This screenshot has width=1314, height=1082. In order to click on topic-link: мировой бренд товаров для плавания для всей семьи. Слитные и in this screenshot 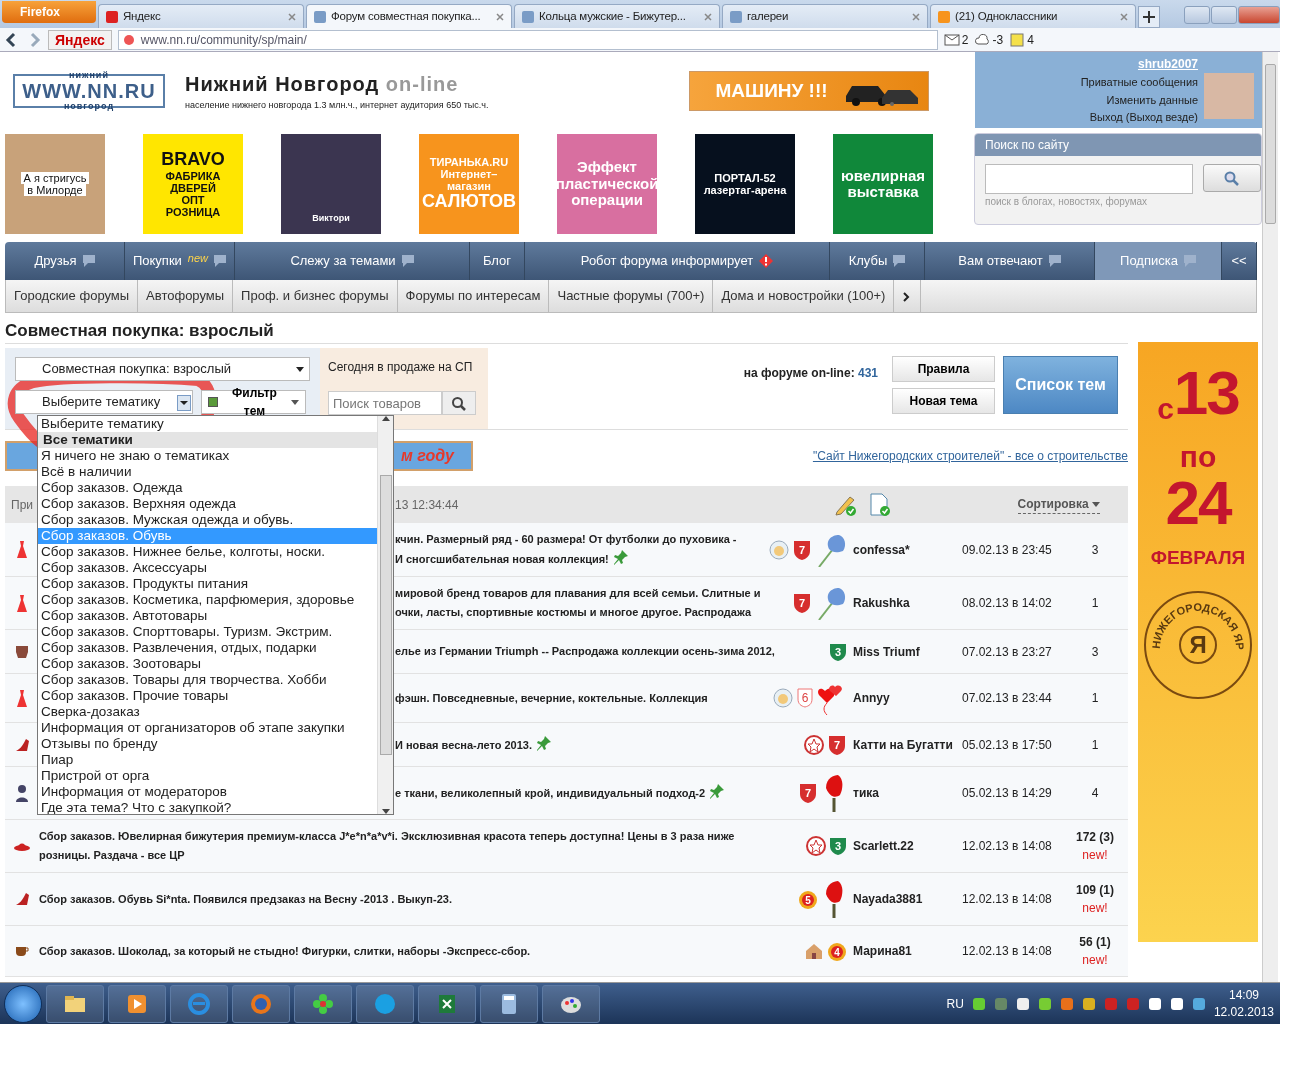, I will do `click(578, 593)`.